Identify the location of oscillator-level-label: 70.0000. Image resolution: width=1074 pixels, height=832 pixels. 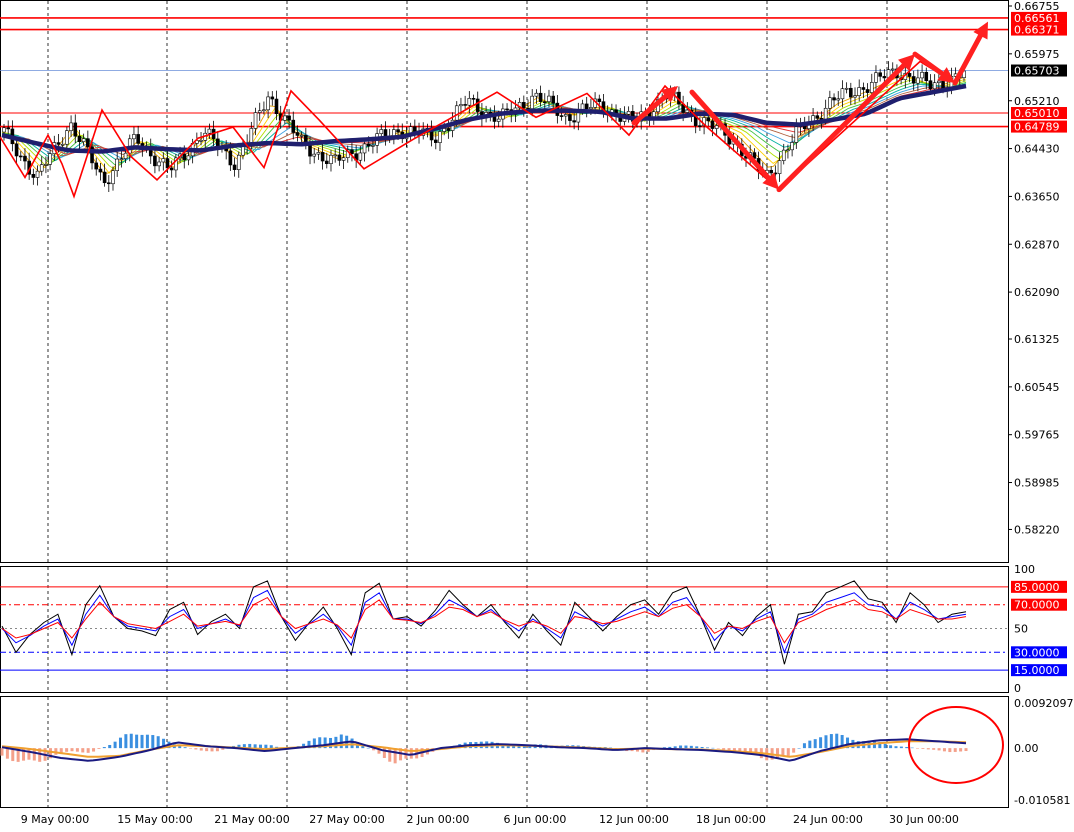
(1037, 605).